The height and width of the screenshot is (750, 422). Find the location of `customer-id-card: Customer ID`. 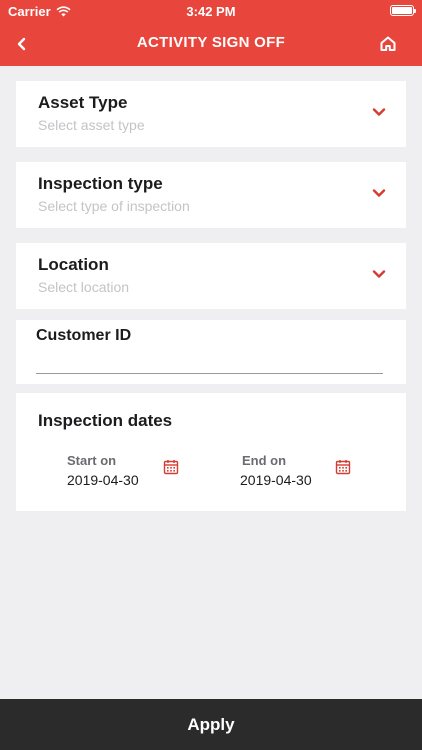

customer-id-card: Customer ID is located at coordinates (211, 352).